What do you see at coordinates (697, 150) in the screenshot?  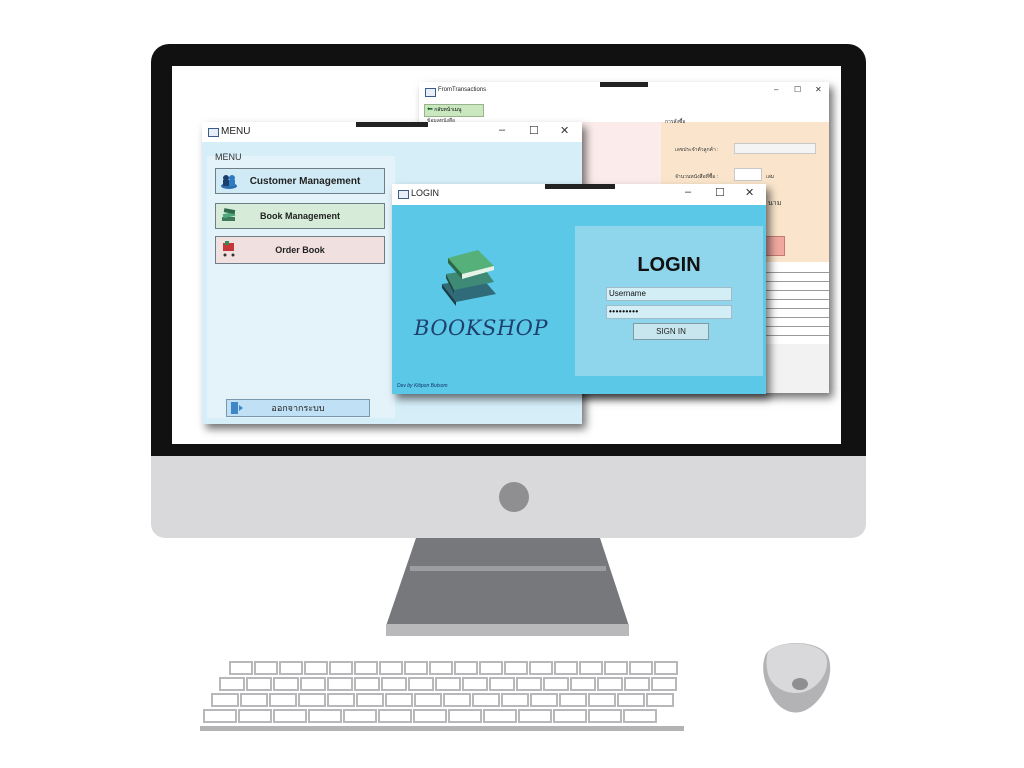 I see `customer-id-label: เลขประจำตัวลูกค้า :` at bounding box center [697, 150].